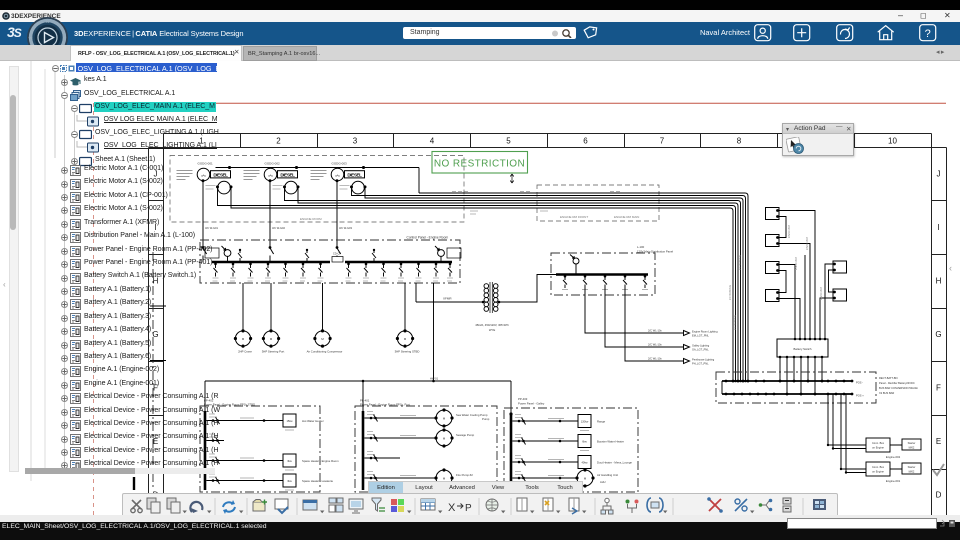 The image size is (960, 540). What do you see at coordinates (492, 325) in the screenshot?
I see `svg-text: 45kVA, 450/120V, 3Ph/1Ph` at bounding box center [492, 325].